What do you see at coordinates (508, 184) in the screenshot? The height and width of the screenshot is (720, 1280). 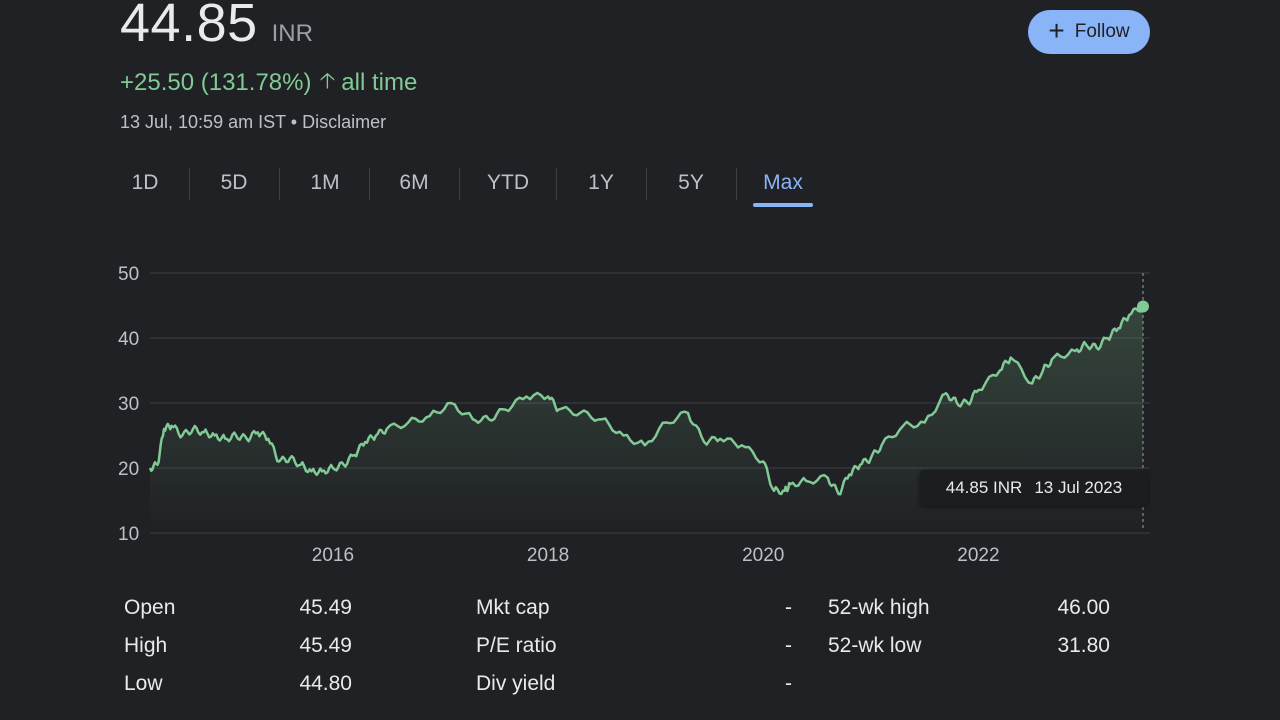 I see `tab-ytd: YTD` at bounding box center [508, 184].